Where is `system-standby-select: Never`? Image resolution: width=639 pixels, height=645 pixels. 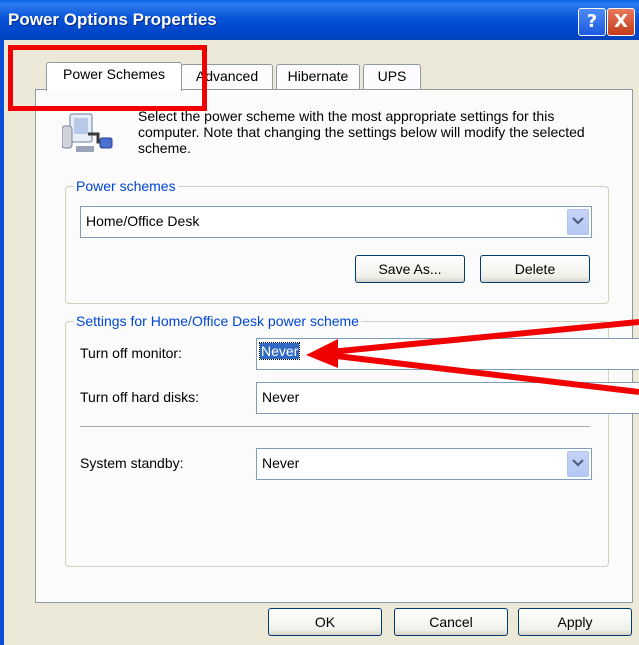 system-standby-select: Never is located at coordinates (424, 464).